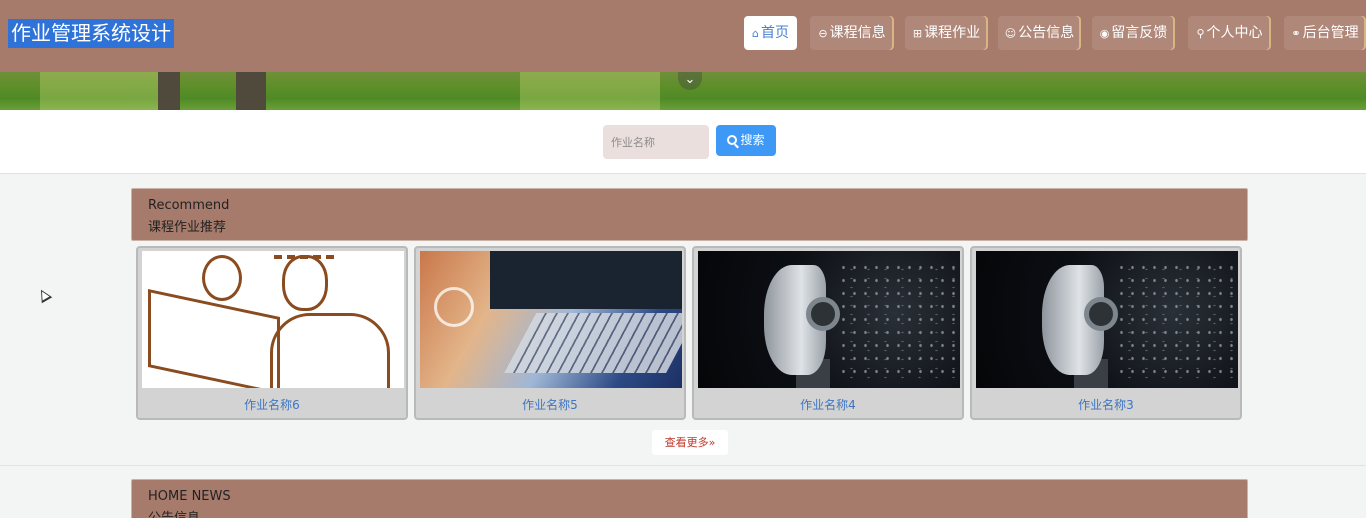  I want to click on nav-feedback-label: 留言反馈, so click(1139, 33).